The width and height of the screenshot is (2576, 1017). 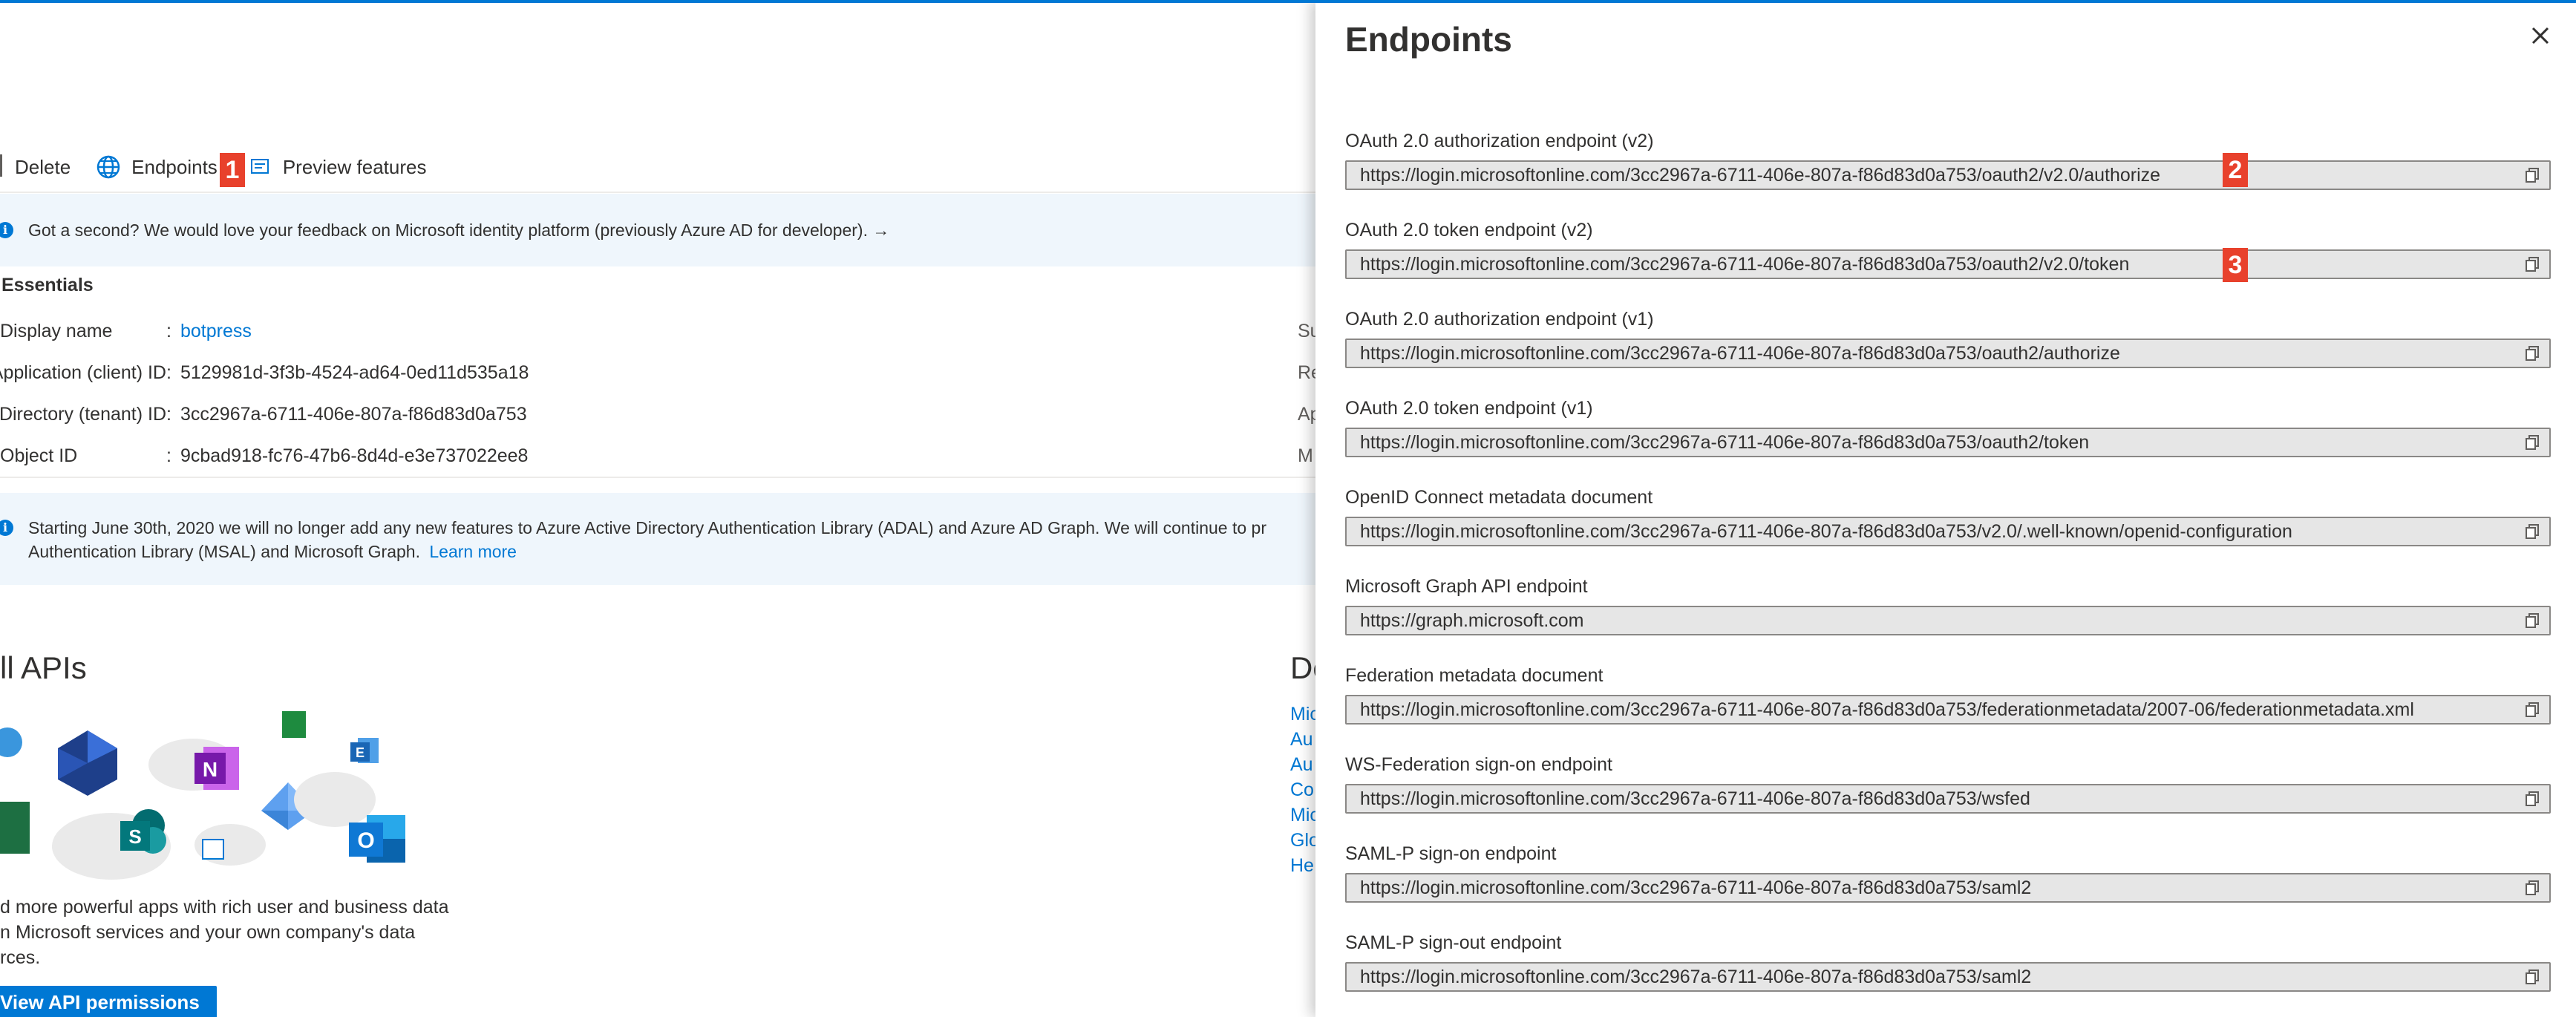 I want to click on doc-link: Glo, so click(x=1303, y=840).